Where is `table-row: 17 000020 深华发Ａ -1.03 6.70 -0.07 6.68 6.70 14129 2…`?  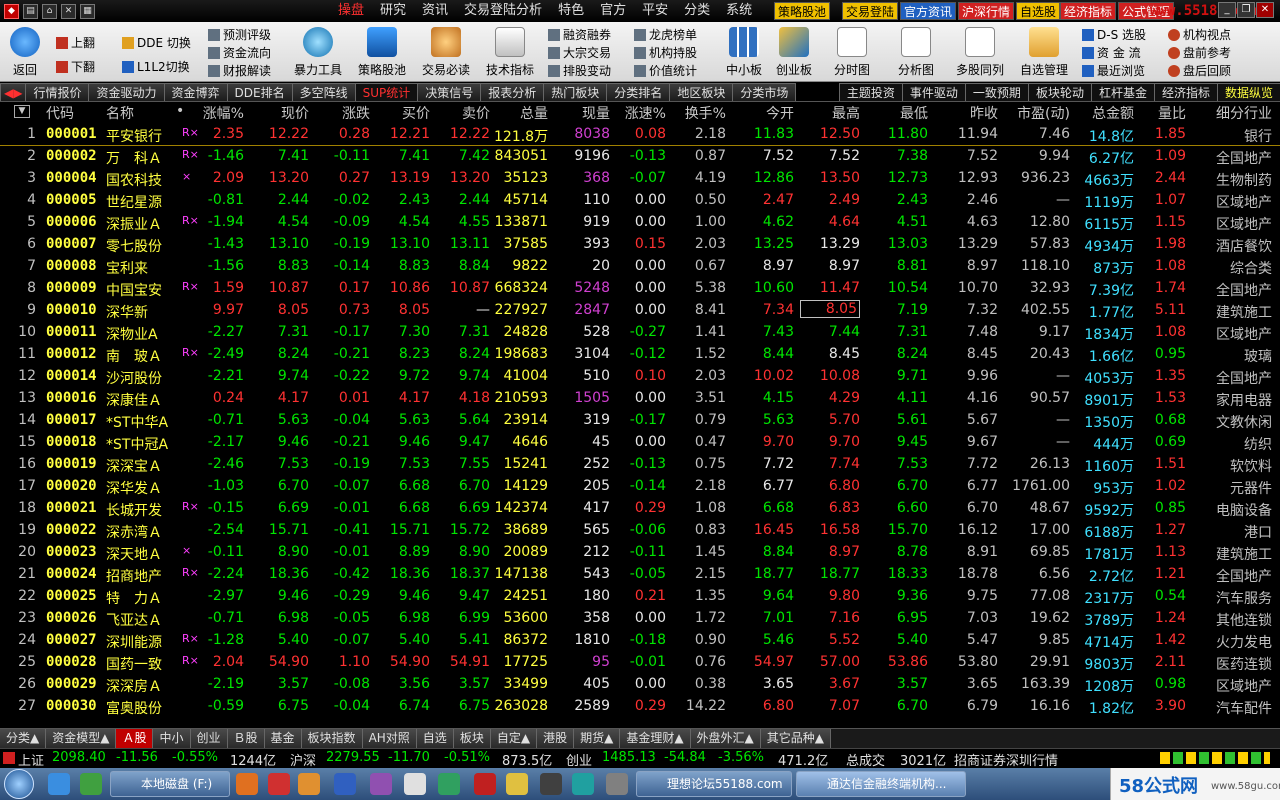 table-row: 17 000020 深华发Ａ -1.03 6.70 -0.07 6.68 6.70 14129 2… is located at coordinates (640, 487).